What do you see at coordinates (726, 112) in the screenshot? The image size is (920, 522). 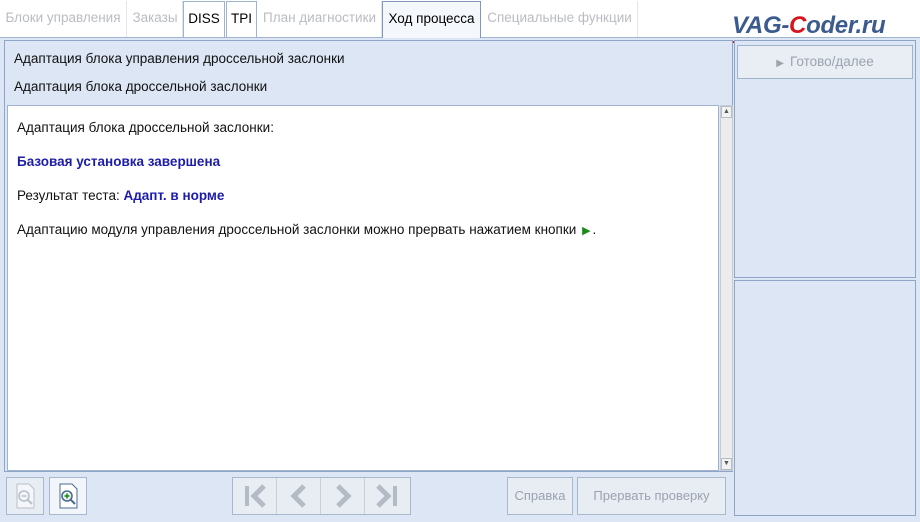 I see `scroll-up-icon: ▲` at bounding box center [726, 112].